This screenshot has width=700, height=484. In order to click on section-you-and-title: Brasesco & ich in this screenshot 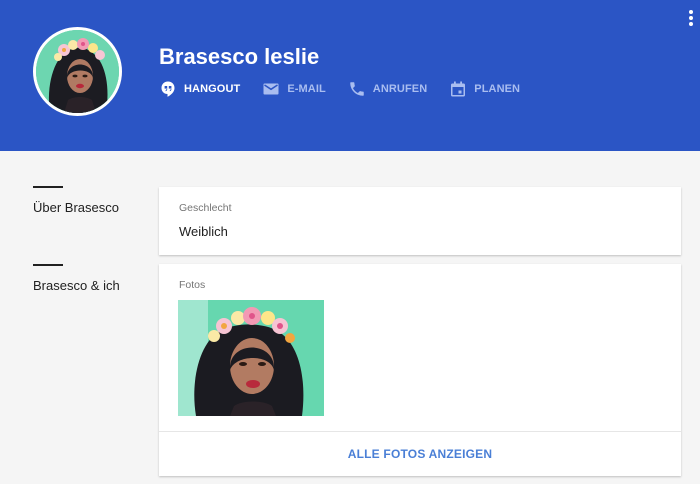, I will do `click(76, 285)`.